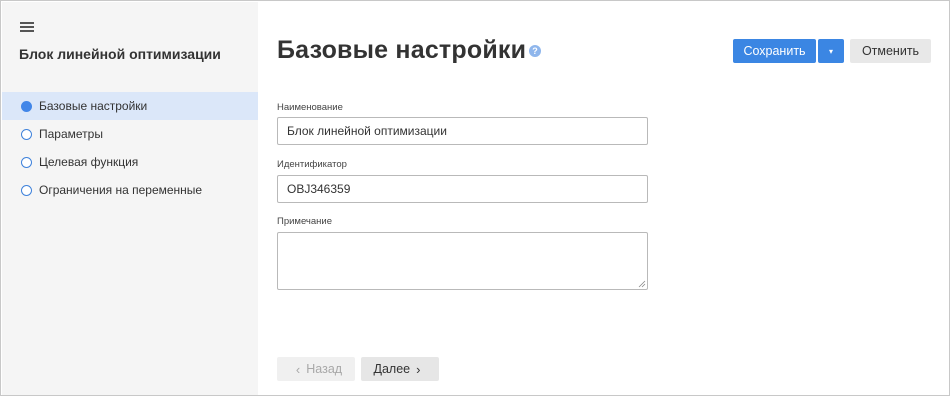 The width and height of the screenshot is (950, 396). I want to click on note-textarea, so click(462, 261).